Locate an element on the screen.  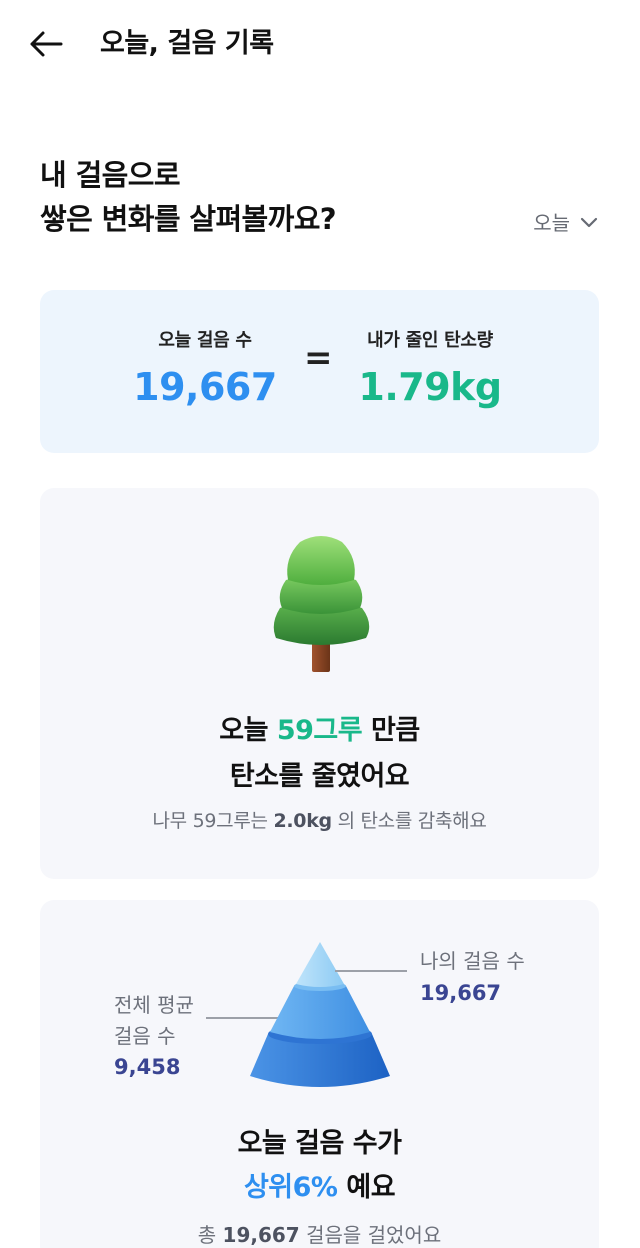
tree-sub-suffix: 의 탄소를 감축해요 is located at coordinates (409, 821).